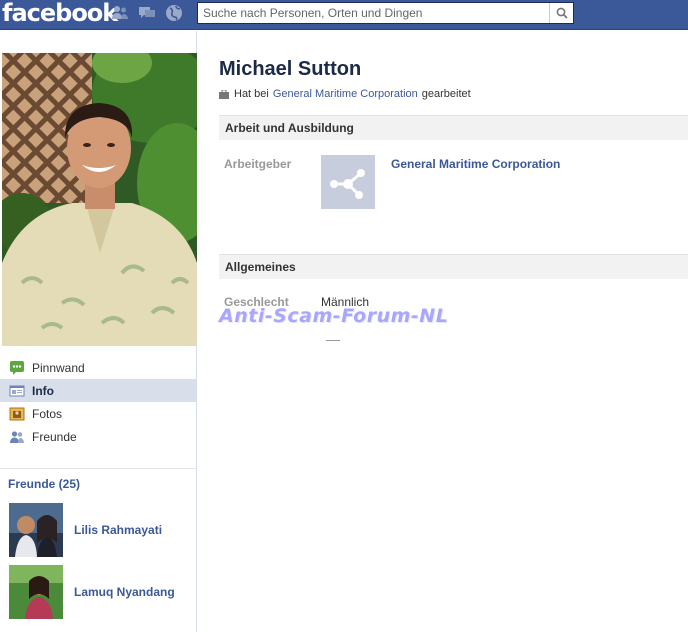 The width and height of the screenshot is (688, 632). I want to click on photos-icon, so click(17, 414).